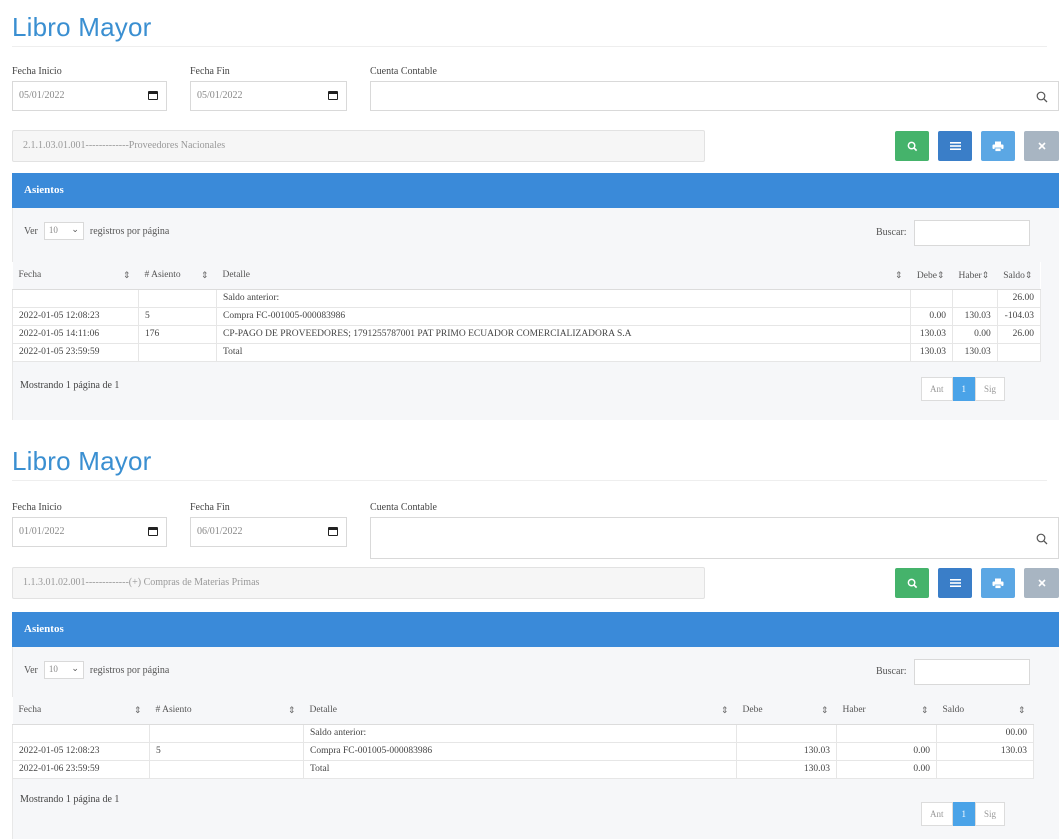 This screenshot has height=839, width=1059. Describe the element at coordinates (53, 230) in the screenshot. I see `page-length-value: 10` at that location.